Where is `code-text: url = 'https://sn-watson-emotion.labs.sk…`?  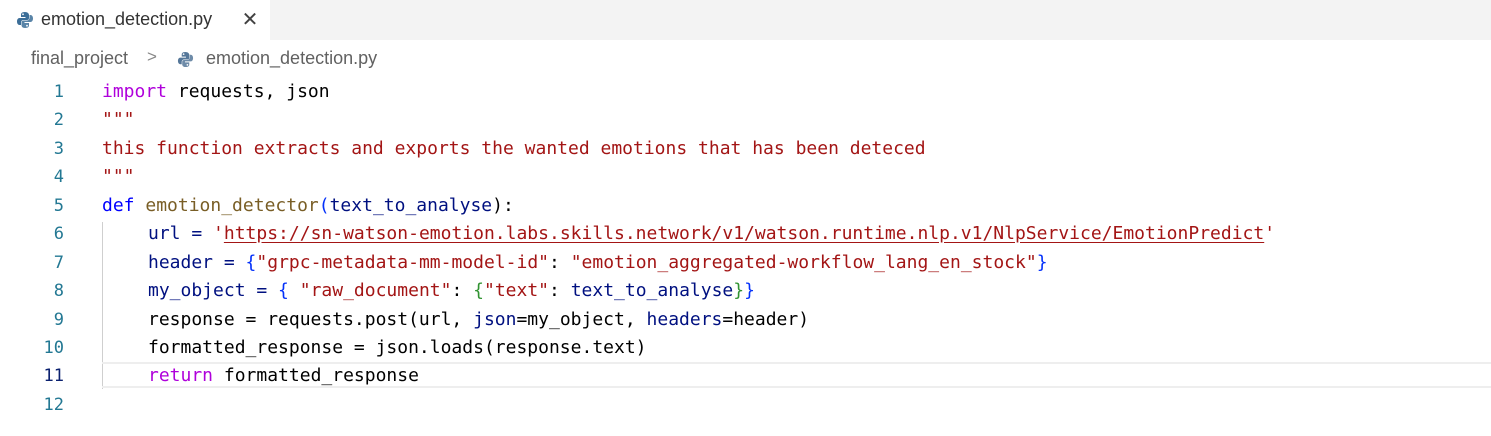
code-text: url = 'https://sn-watson-emotion.labs.sk… is located at coordinates (711, 233).